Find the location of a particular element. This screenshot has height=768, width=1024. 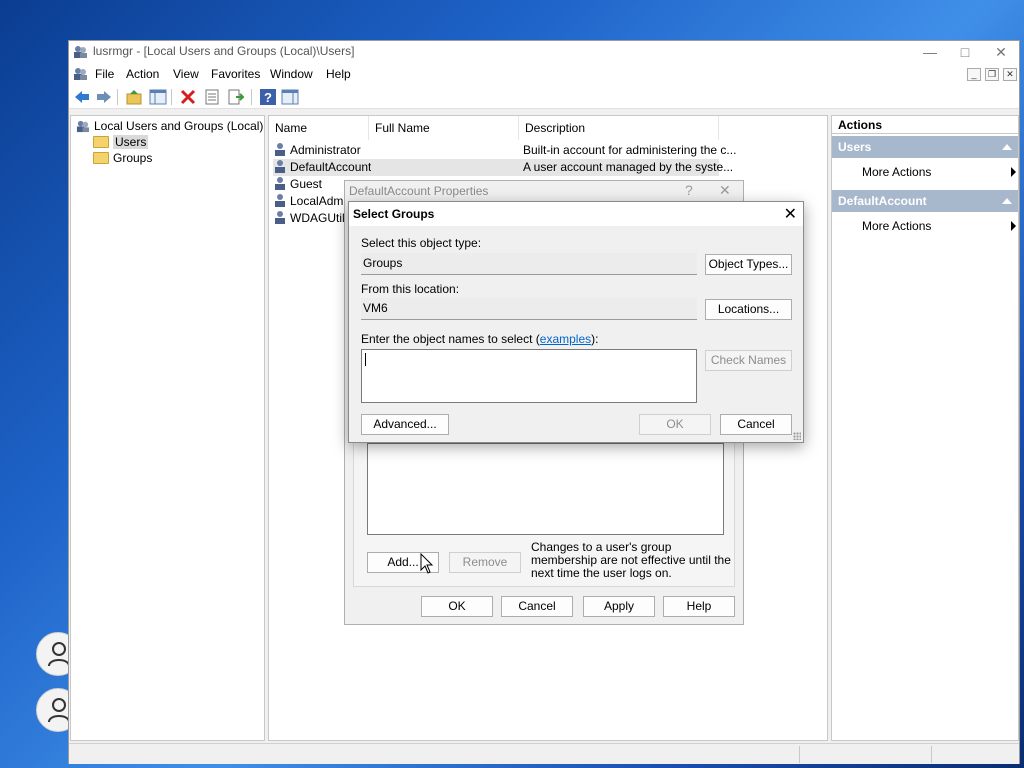

menu-favorites: Favorites is located at coordinates (235, 74).